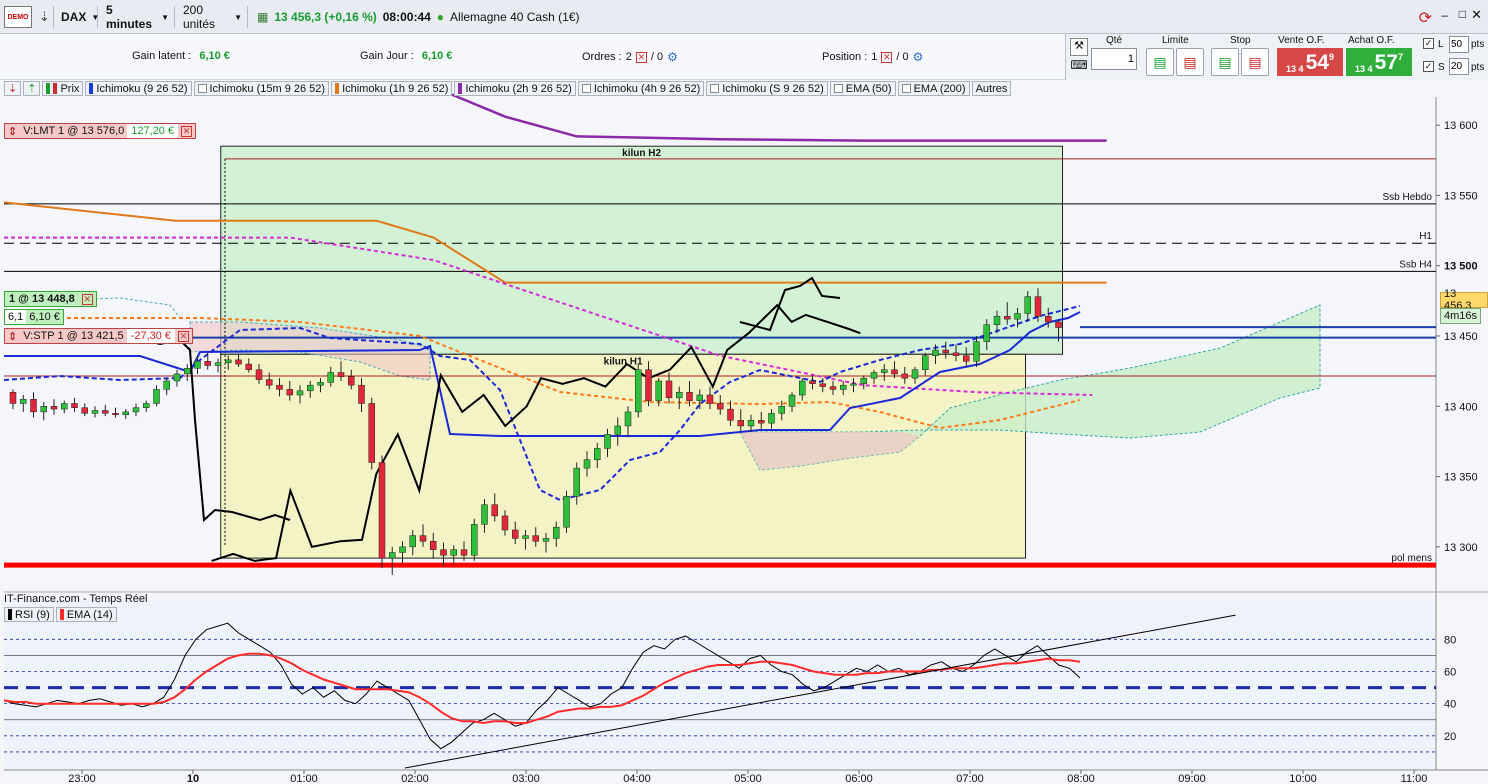 This screenshot has width=1488, height=784. What do you see at coordinates (199, 17) in the screenshot?
I see `units-label: 200 unités` at bounding box center [199, 17].